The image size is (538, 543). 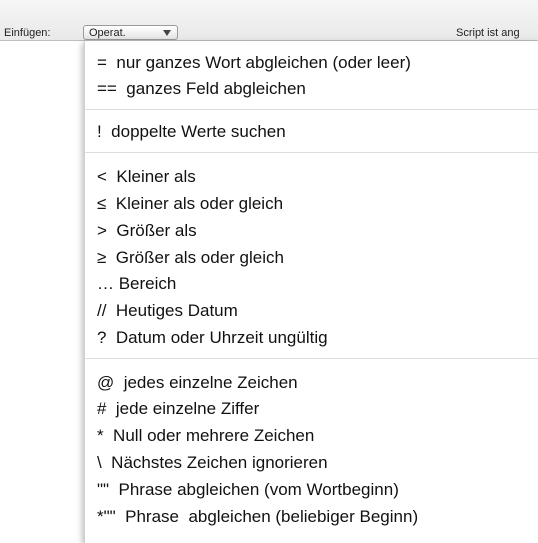 I want to click on menu-item-phrase-word-start: "" Phrase abgleichen (vom Wortbeginn), so click(x=248, y=490).